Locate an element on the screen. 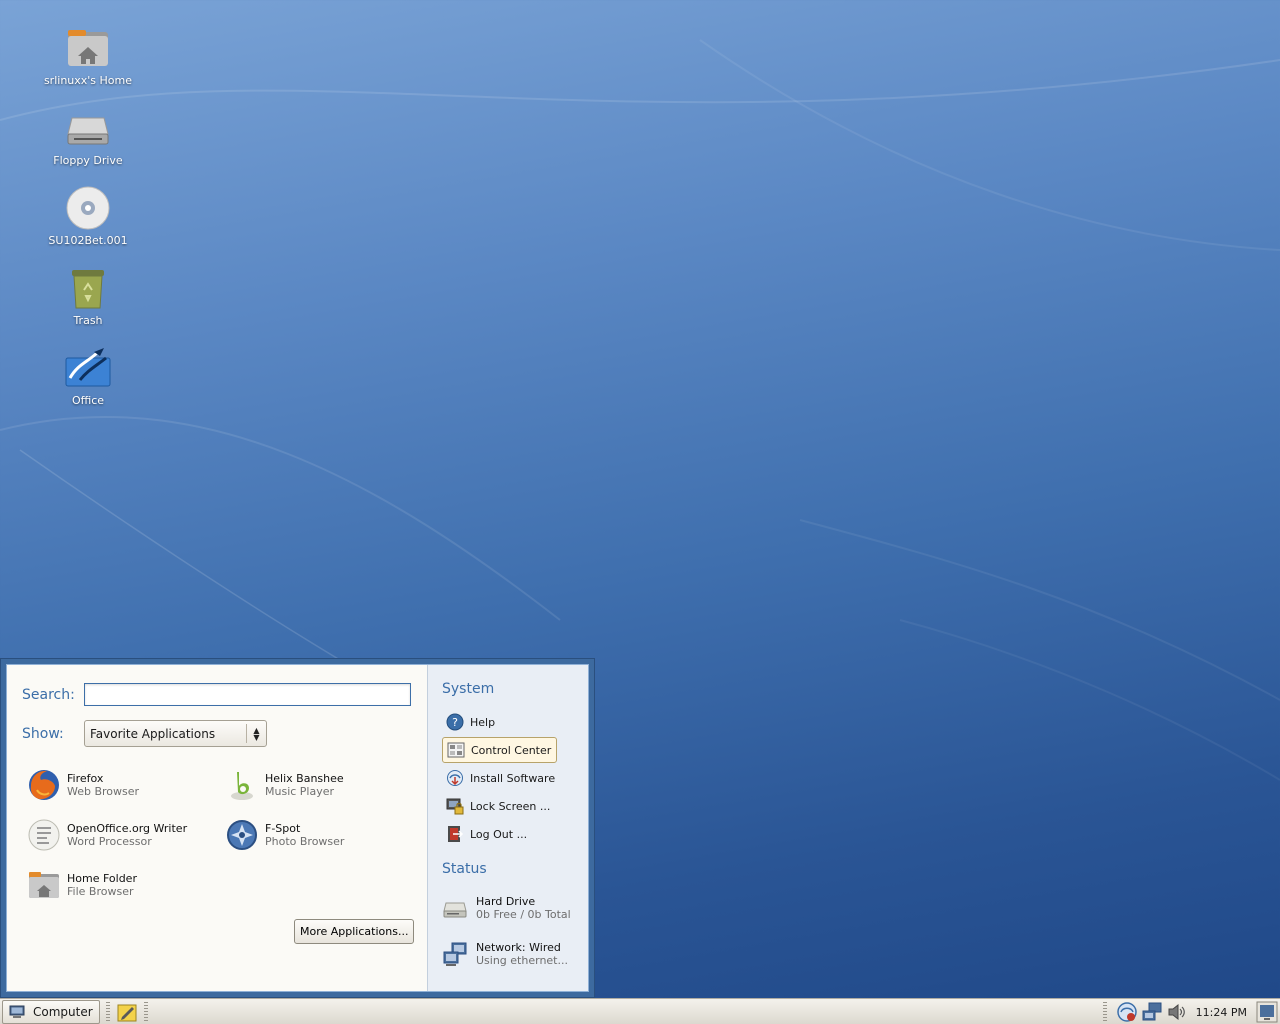 The image size is (1280, 1024). system-item-install-software: Install Software is located at coordinates (499, 778).